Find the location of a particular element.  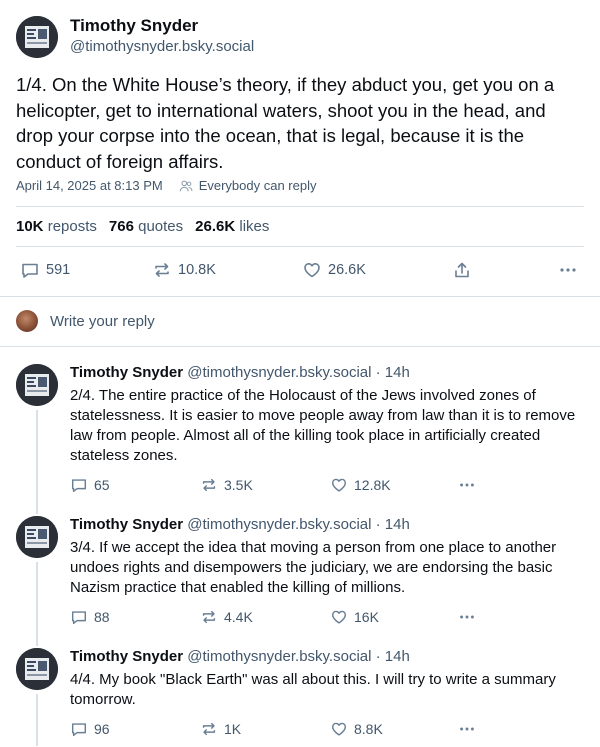

reply-button: 96 is located at coordinates (90, 729).